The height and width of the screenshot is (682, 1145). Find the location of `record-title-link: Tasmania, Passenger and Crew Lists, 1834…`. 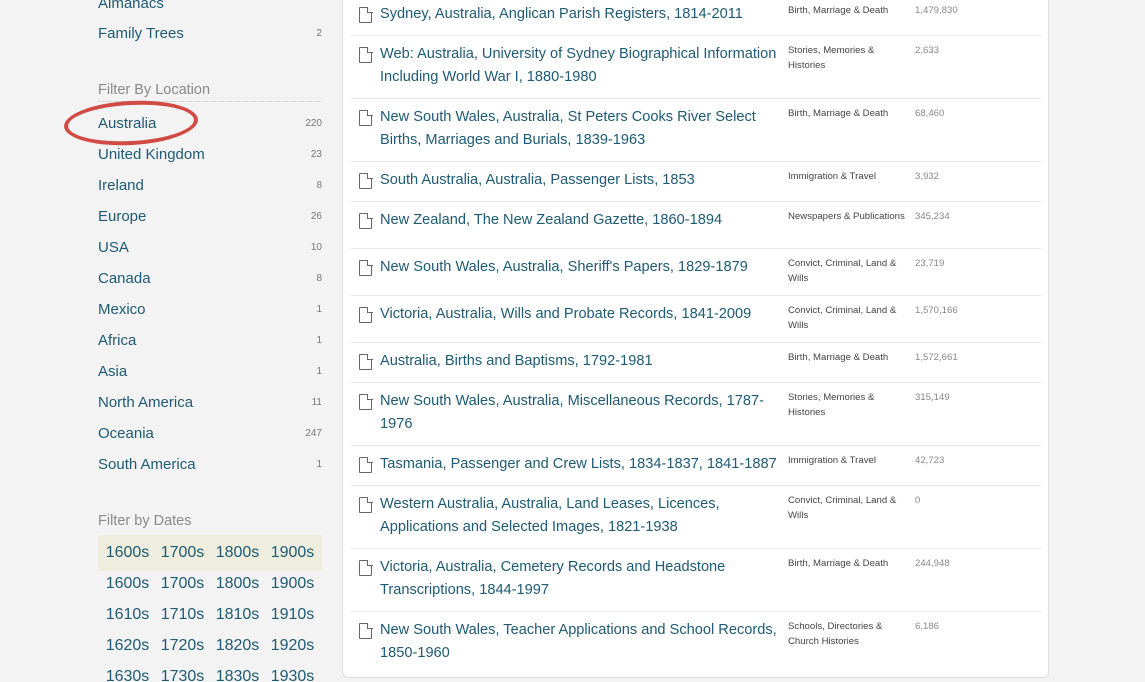

record-title-link: Tasmania, Passenger and Crew Lists, 1834… is located at coordinates (580, 464).